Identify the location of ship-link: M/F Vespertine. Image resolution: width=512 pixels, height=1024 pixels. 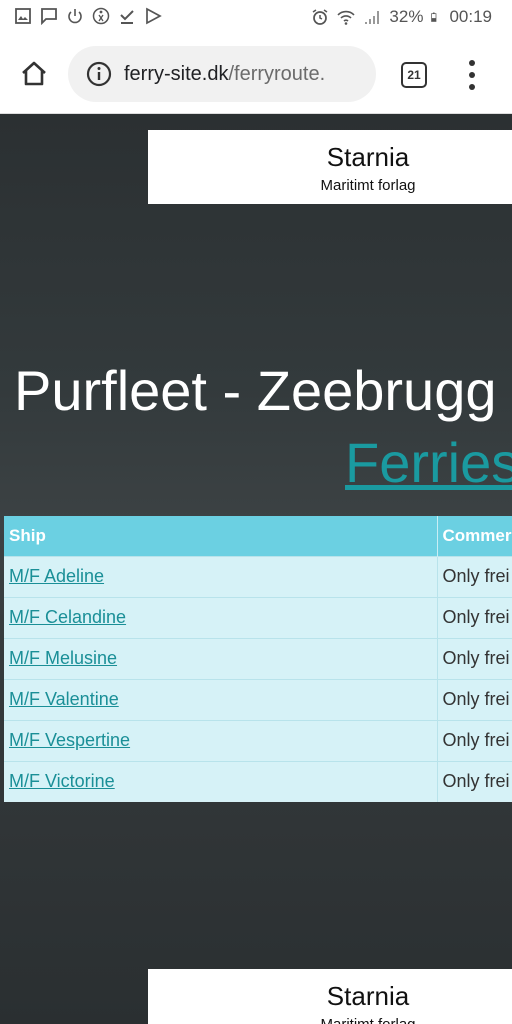
(69, 740).